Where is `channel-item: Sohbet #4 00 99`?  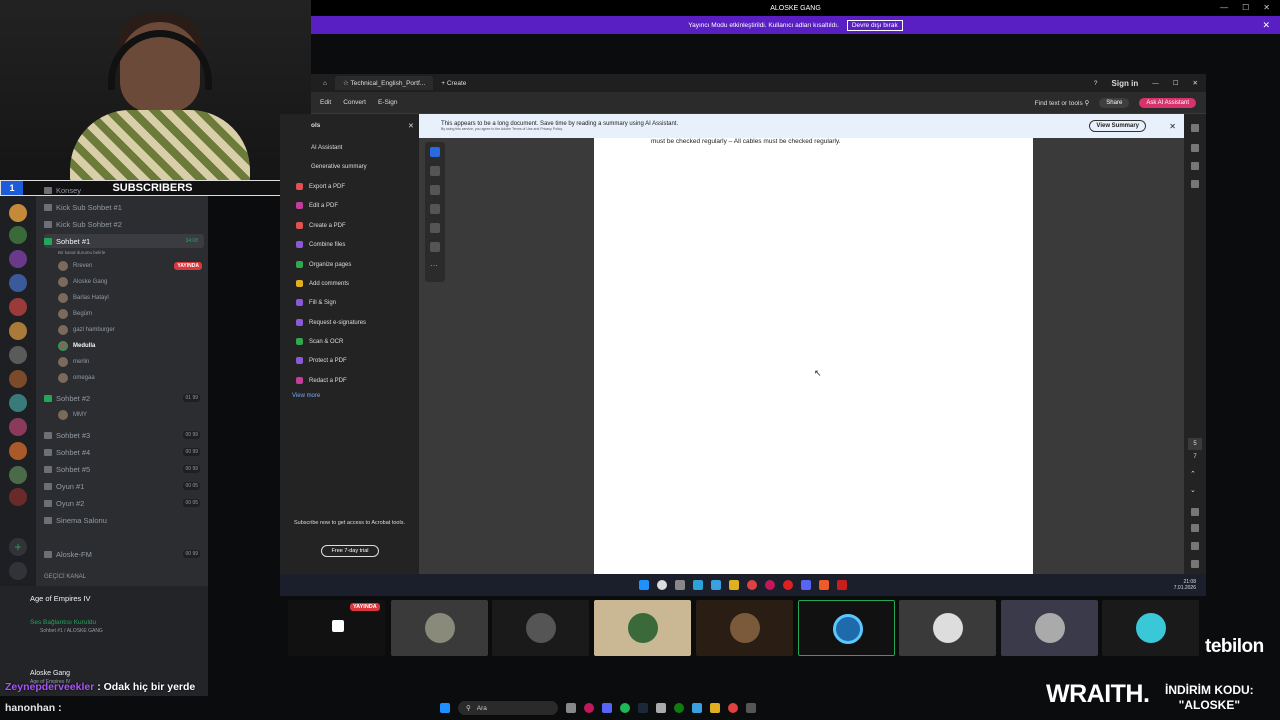
channel-item: Sohbet #4 00 99 is located at coordinates (124, 452).